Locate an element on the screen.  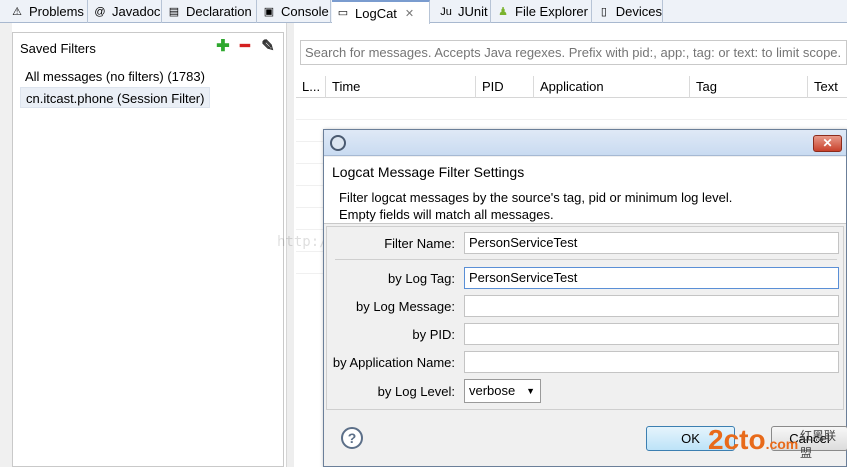
junit-icon: Ju is located at coordinates (446, 11).